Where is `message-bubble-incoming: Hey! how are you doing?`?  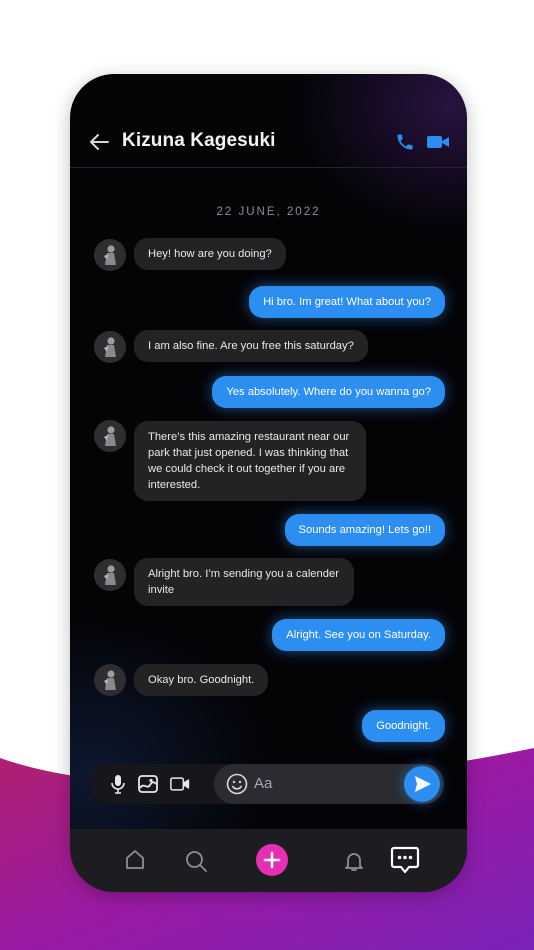 message-bubble-incoming: Hey! how are you doing? is located at coordinates (210, 254).